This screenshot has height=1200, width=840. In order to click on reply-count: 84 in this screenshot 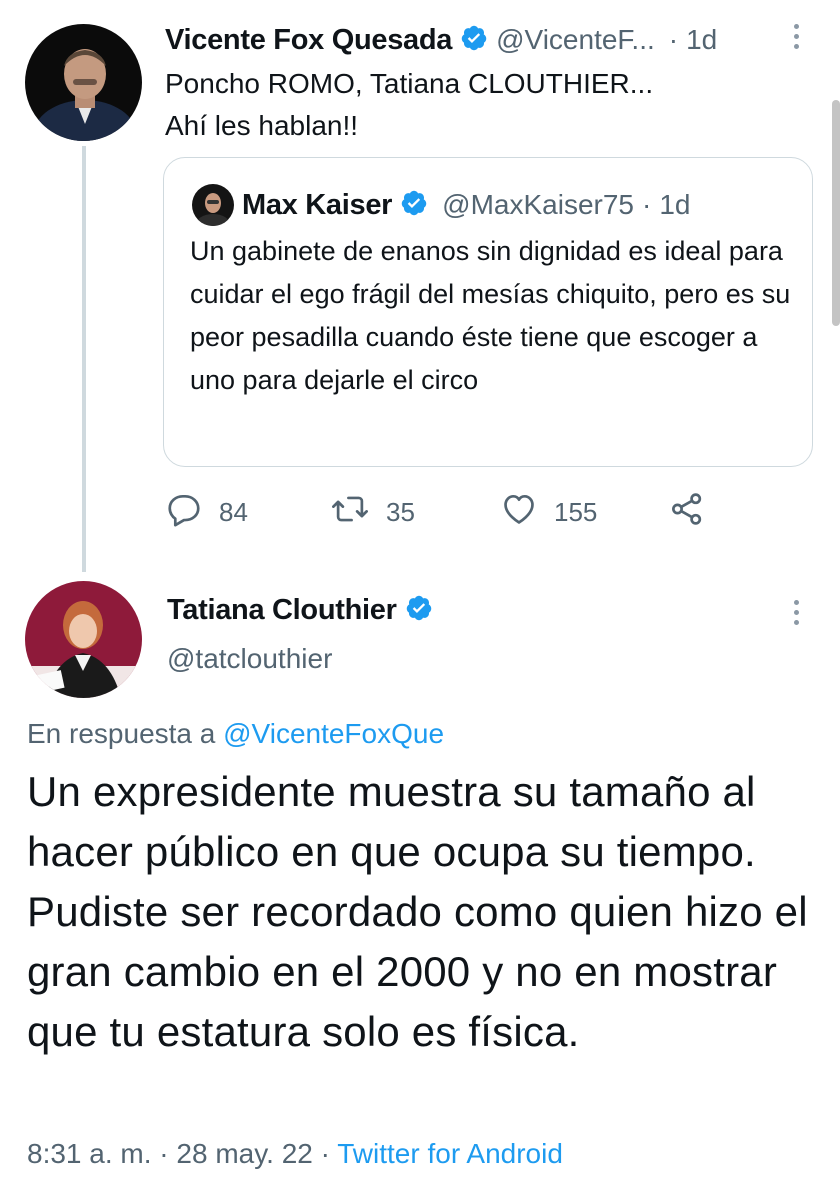, I will do `click(233, 512)`.